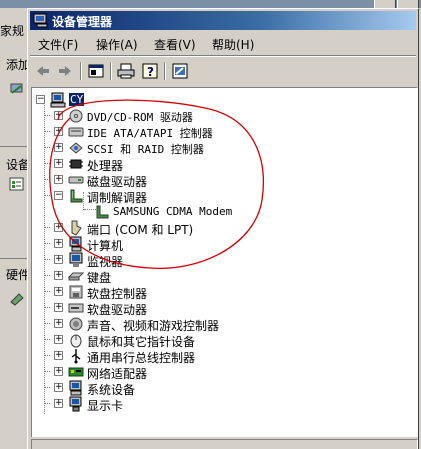  Describe the element at coordinates (99, 278) in the screenshot. I see `tree-item-label: 键盘` at that location.